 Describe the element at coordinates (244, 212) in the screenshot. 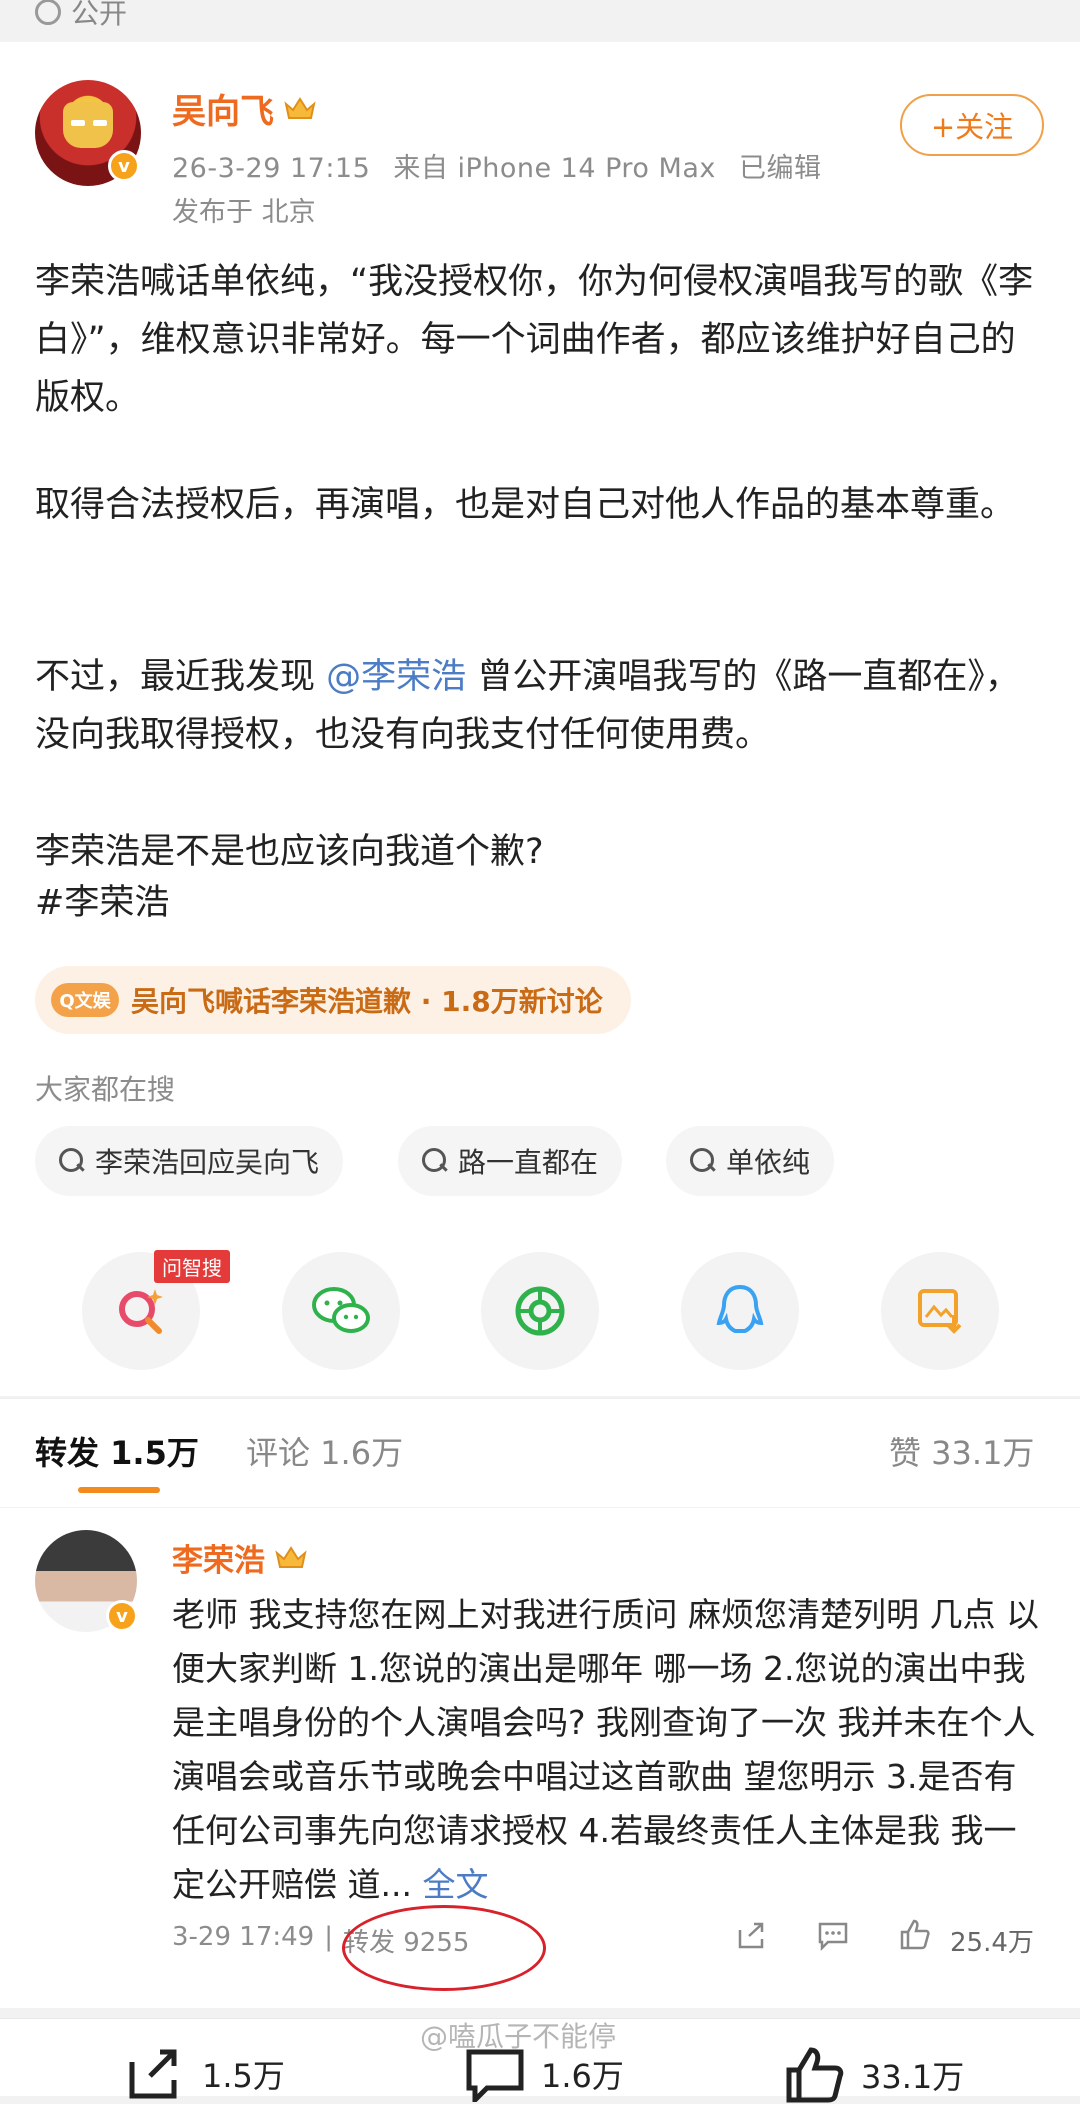

I see `post-location: 发布于 北京` at that location.